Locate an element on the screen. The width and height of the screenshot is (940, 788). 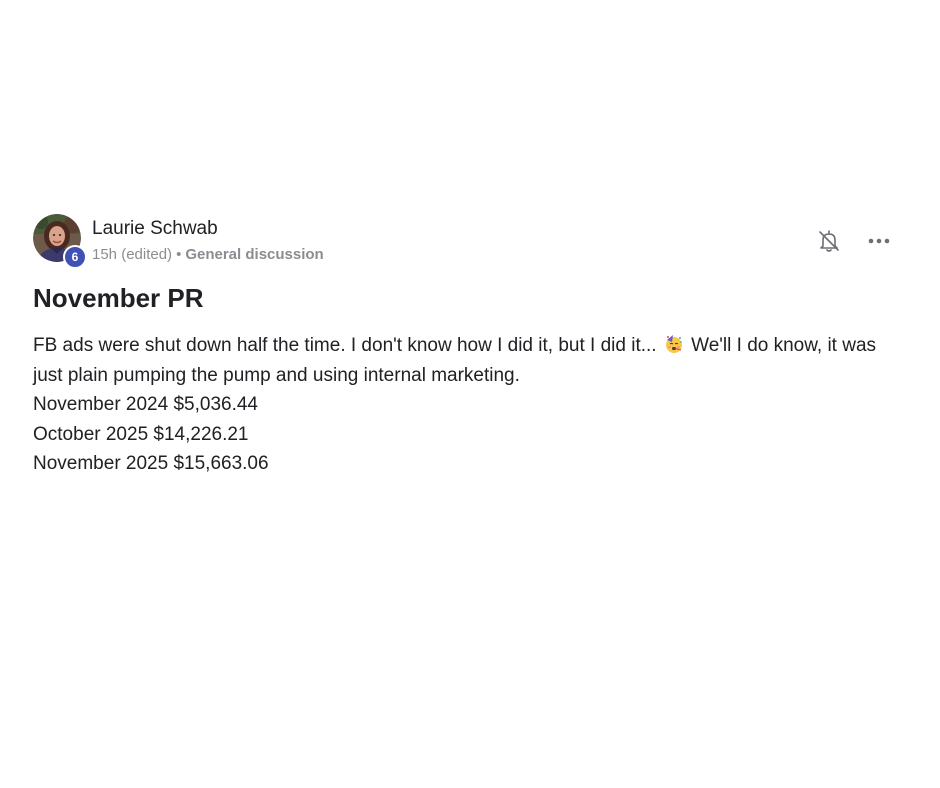
post-title: November PR is located at coordinates (118, 298).